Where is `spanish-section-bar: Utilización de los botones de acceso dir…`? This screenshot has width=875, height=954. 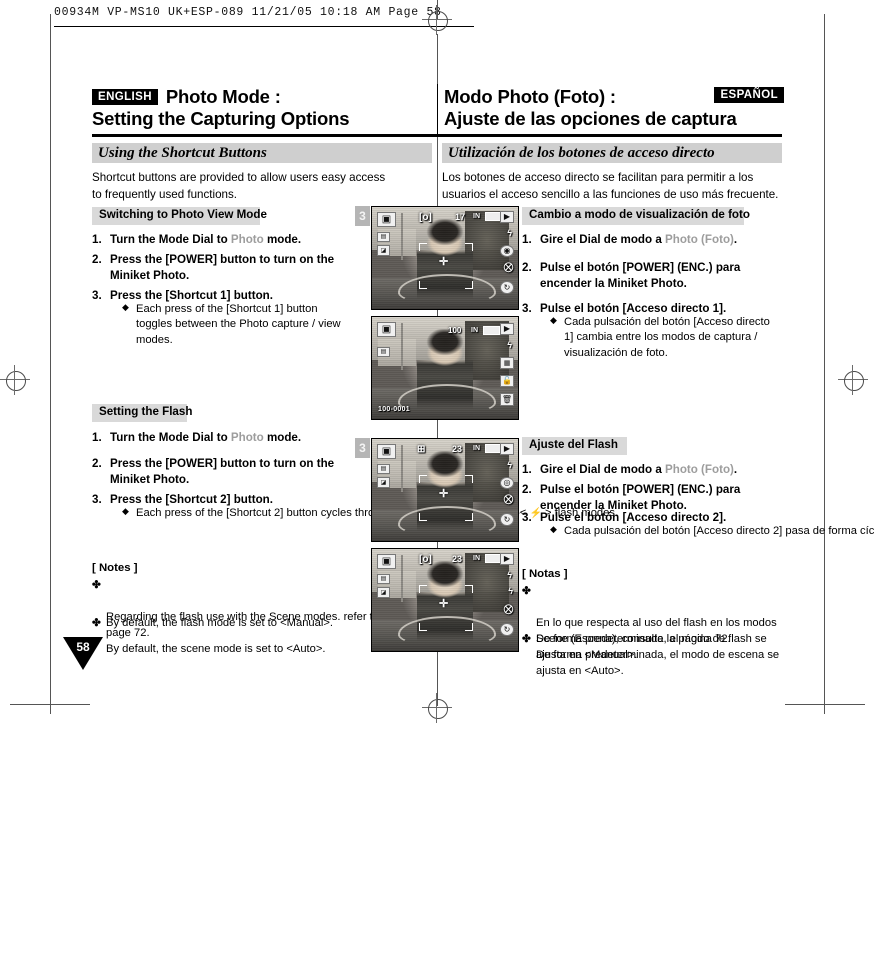 spanish-section-bar: Utilización de los botones de acceso dir… is located at coordinates (612, 153).